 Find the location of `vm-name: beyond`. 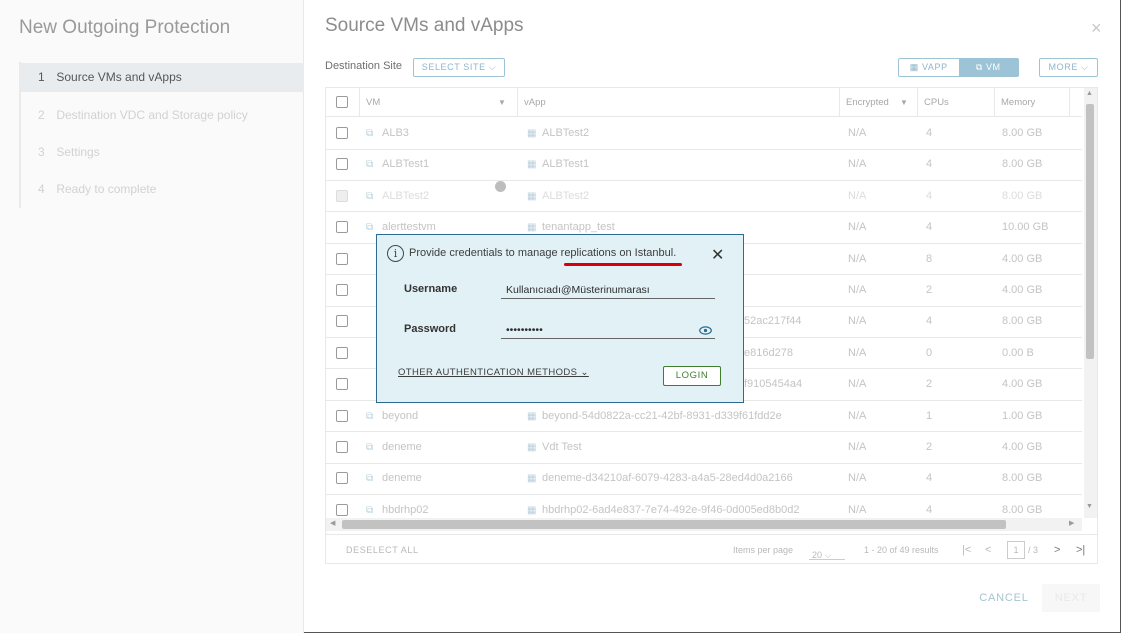

vm-name: beyond is located at coordinates (400, 415).